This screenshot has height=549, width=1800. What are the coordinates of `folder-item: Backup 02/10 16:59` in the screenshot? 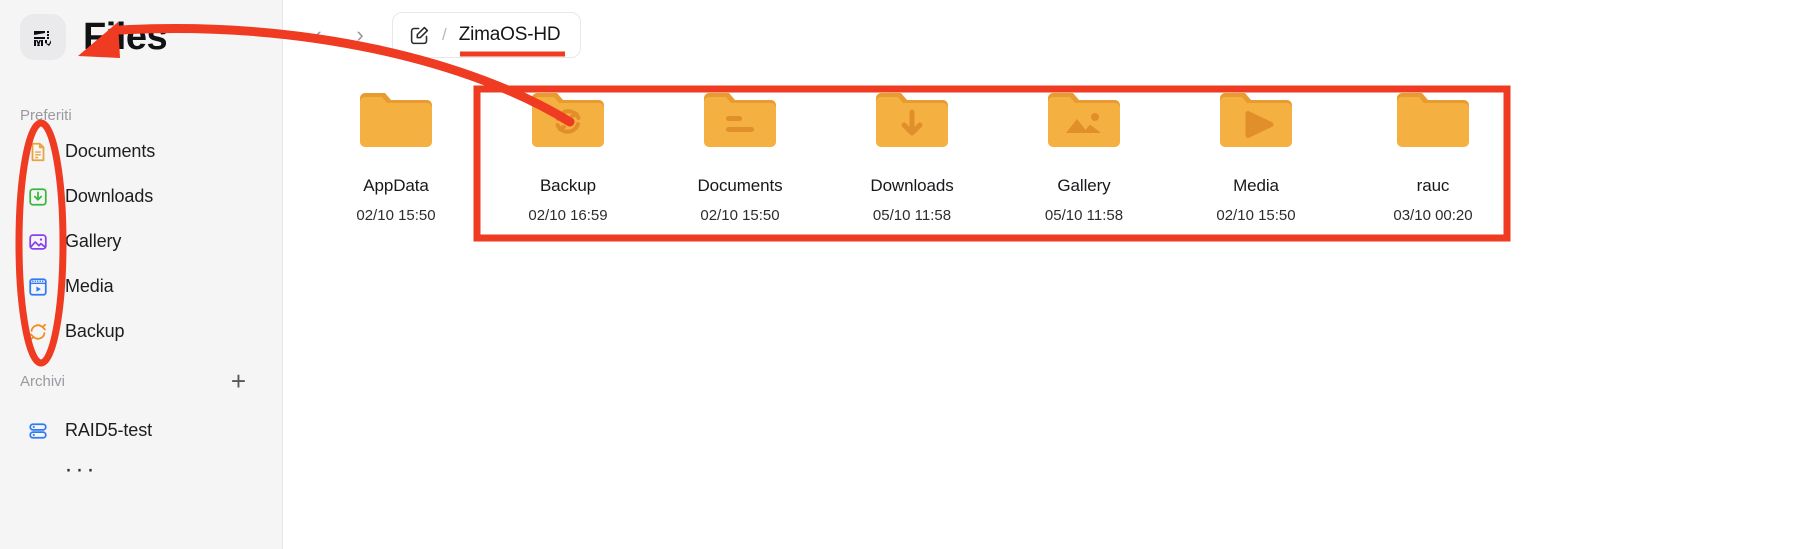 It's located at (568, 156).